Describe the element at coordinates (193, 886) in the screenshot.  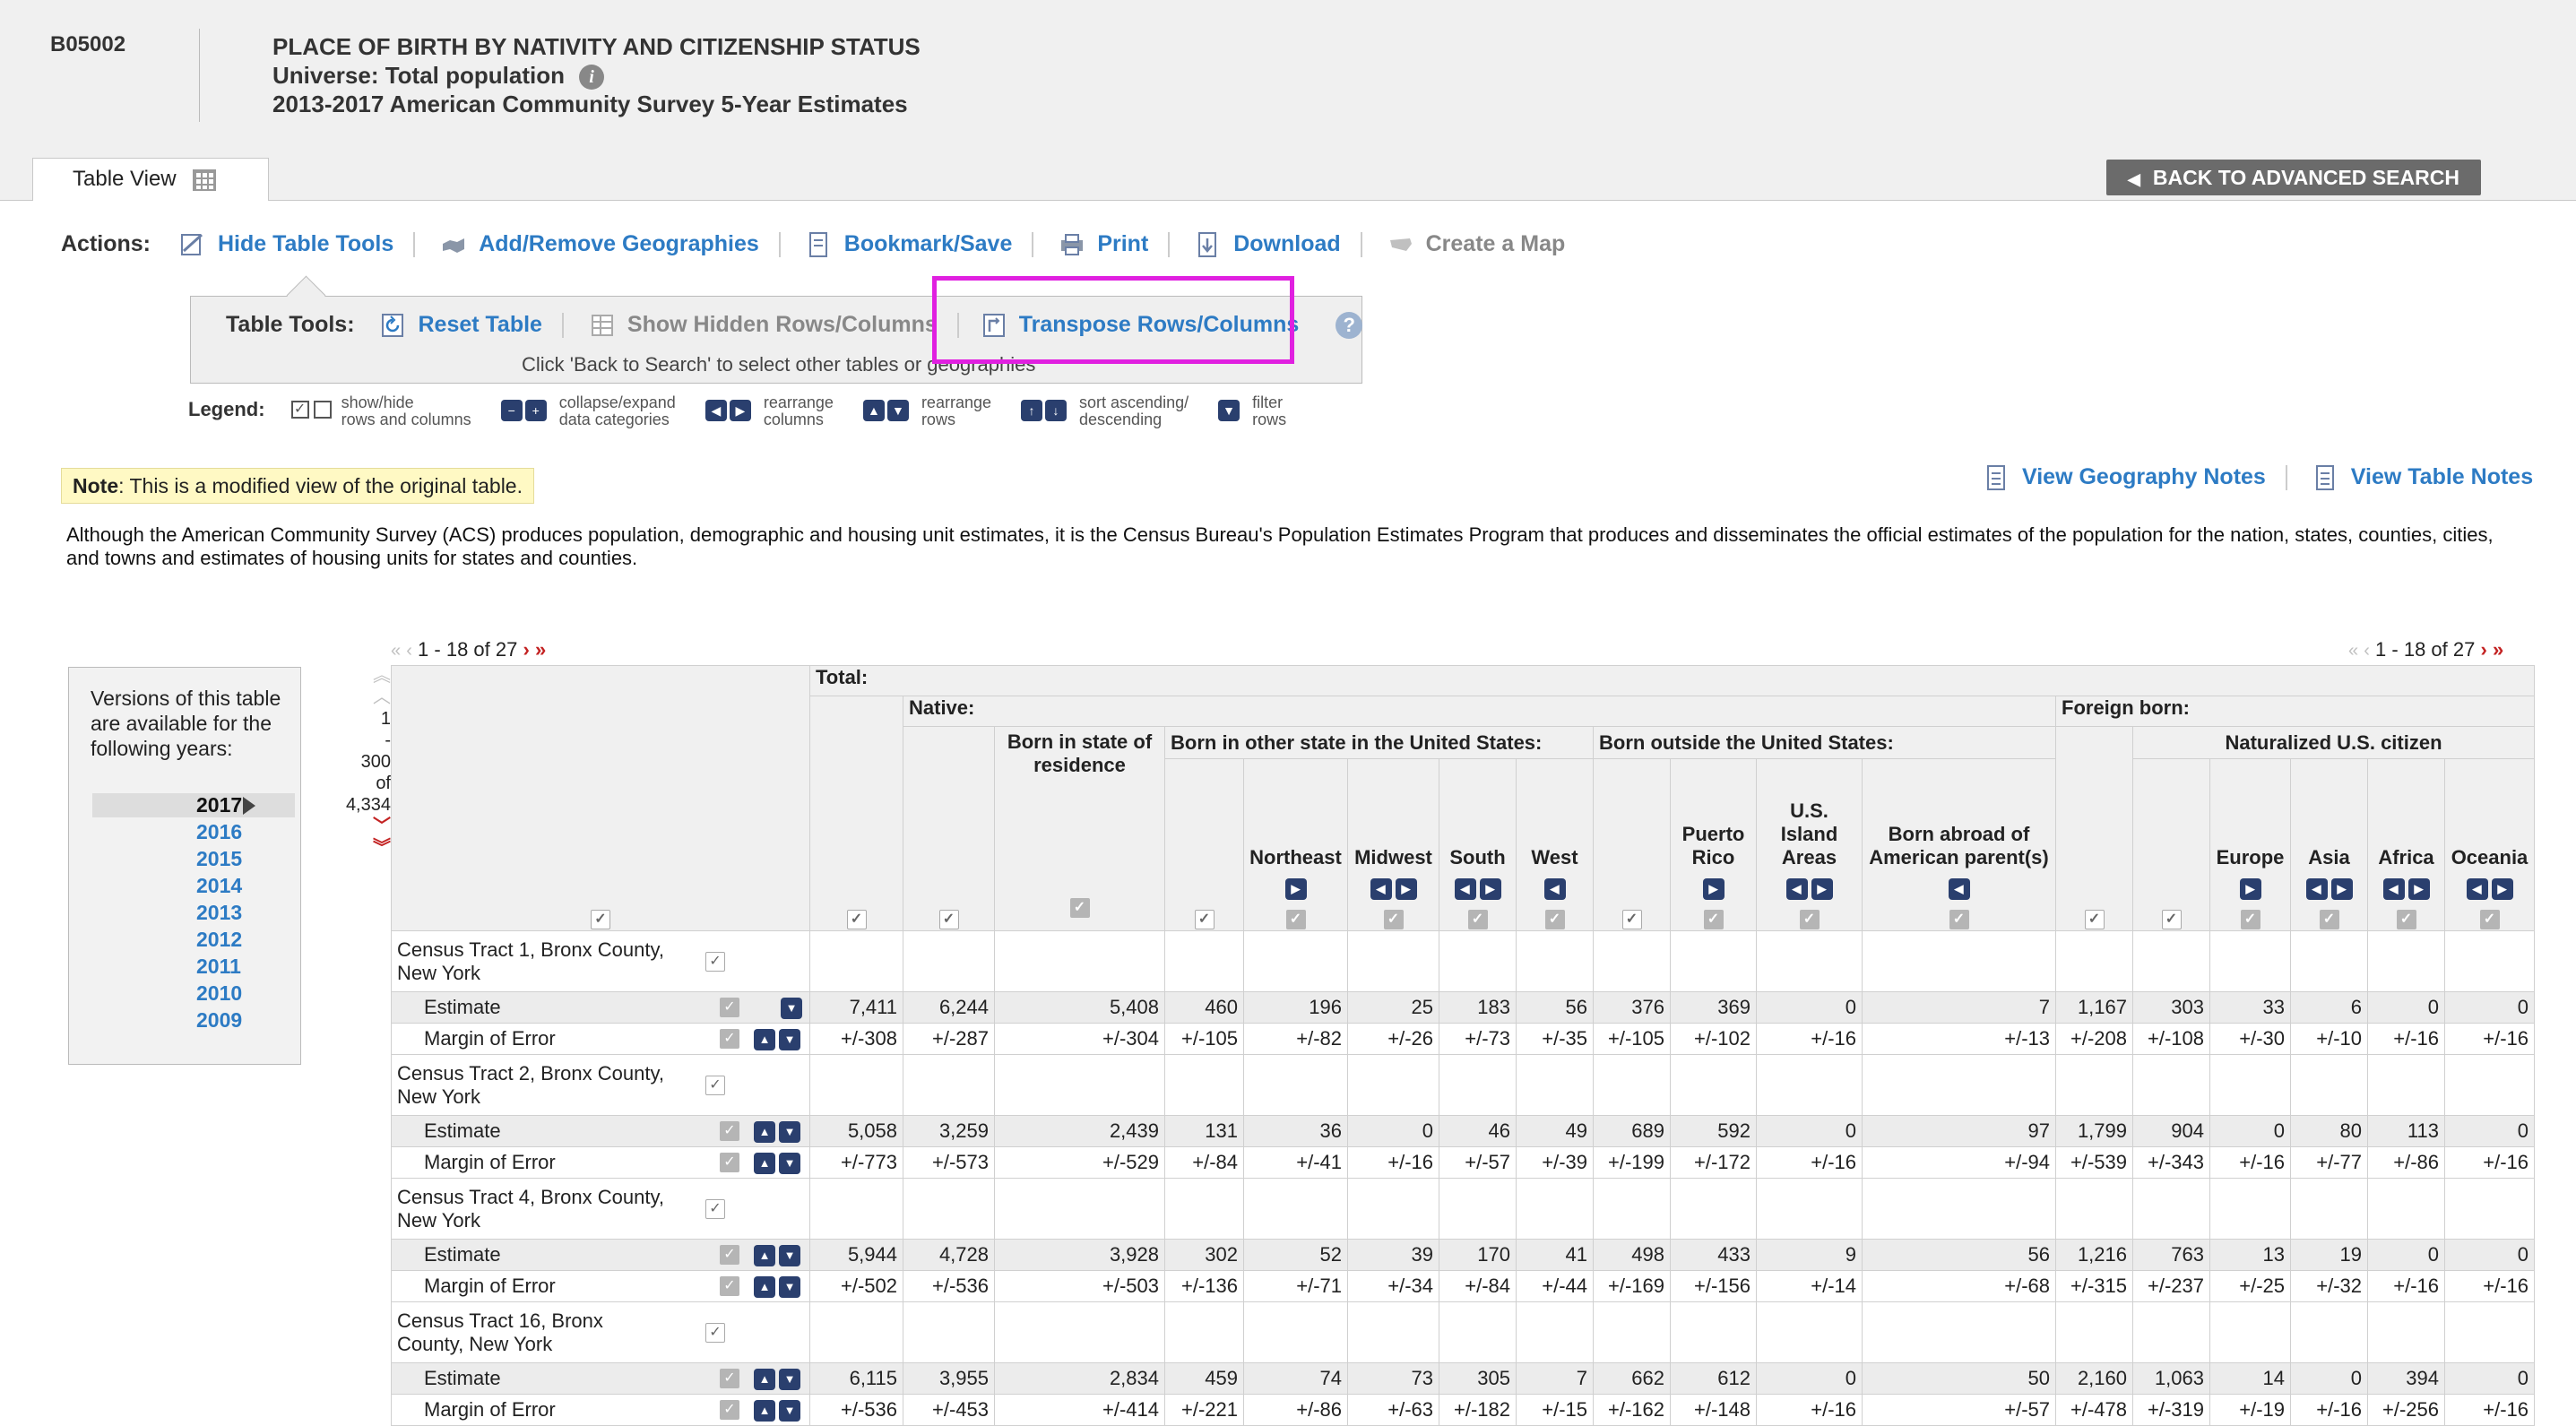
I see `year-2014: 2014` at that location.